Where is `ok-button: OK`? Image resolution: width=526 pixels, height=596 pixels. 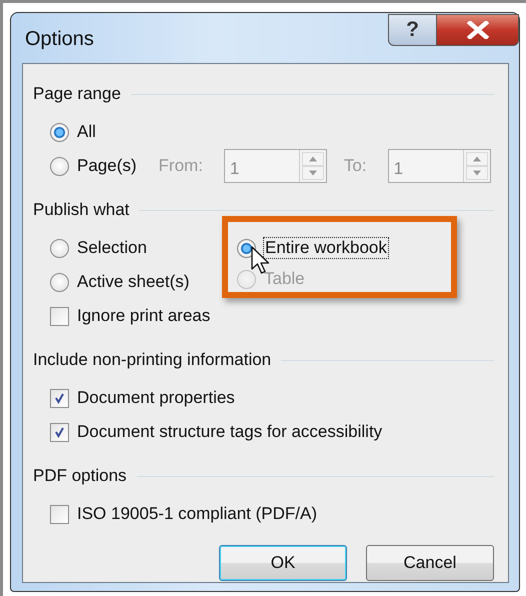
ok-button: OK is located at coordinates (283, 563).